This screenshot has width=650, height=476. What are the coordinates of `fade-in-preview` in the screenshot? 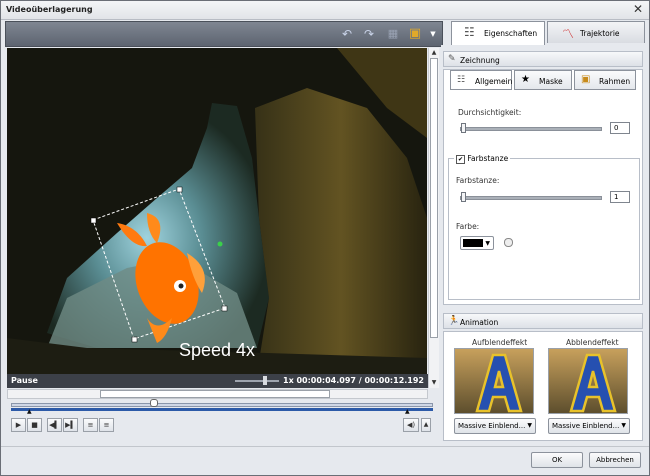 It's located at (494, 381).